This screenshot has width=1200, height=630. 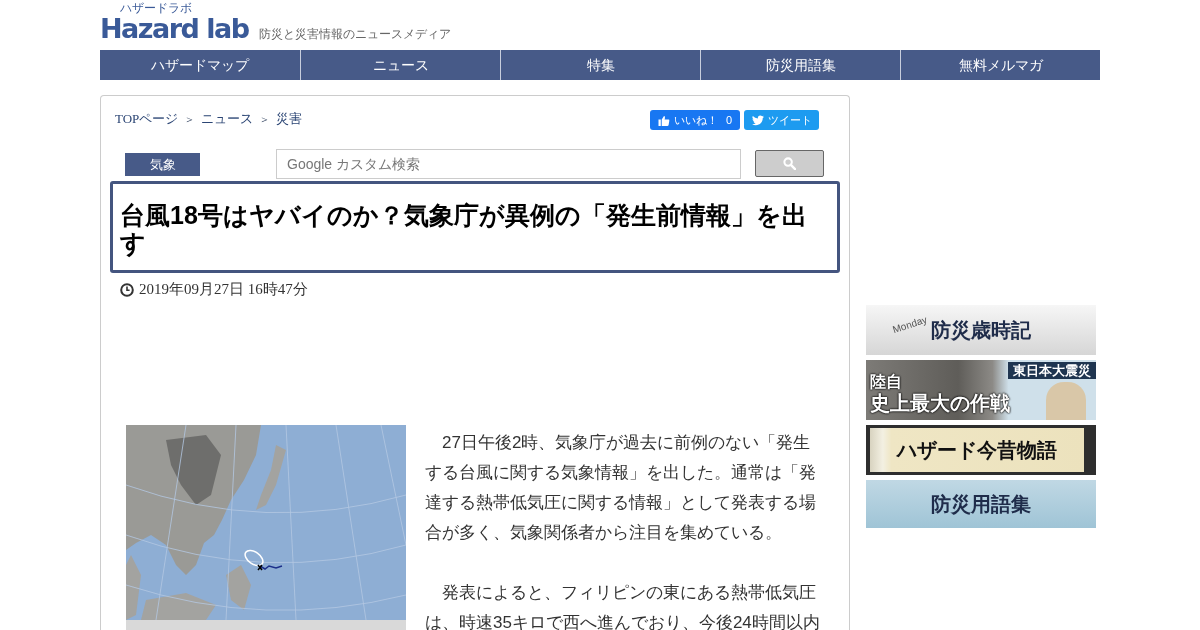 I want to click on calendar-banner: Monday 防災歳時記, so click(x=981, y=330).